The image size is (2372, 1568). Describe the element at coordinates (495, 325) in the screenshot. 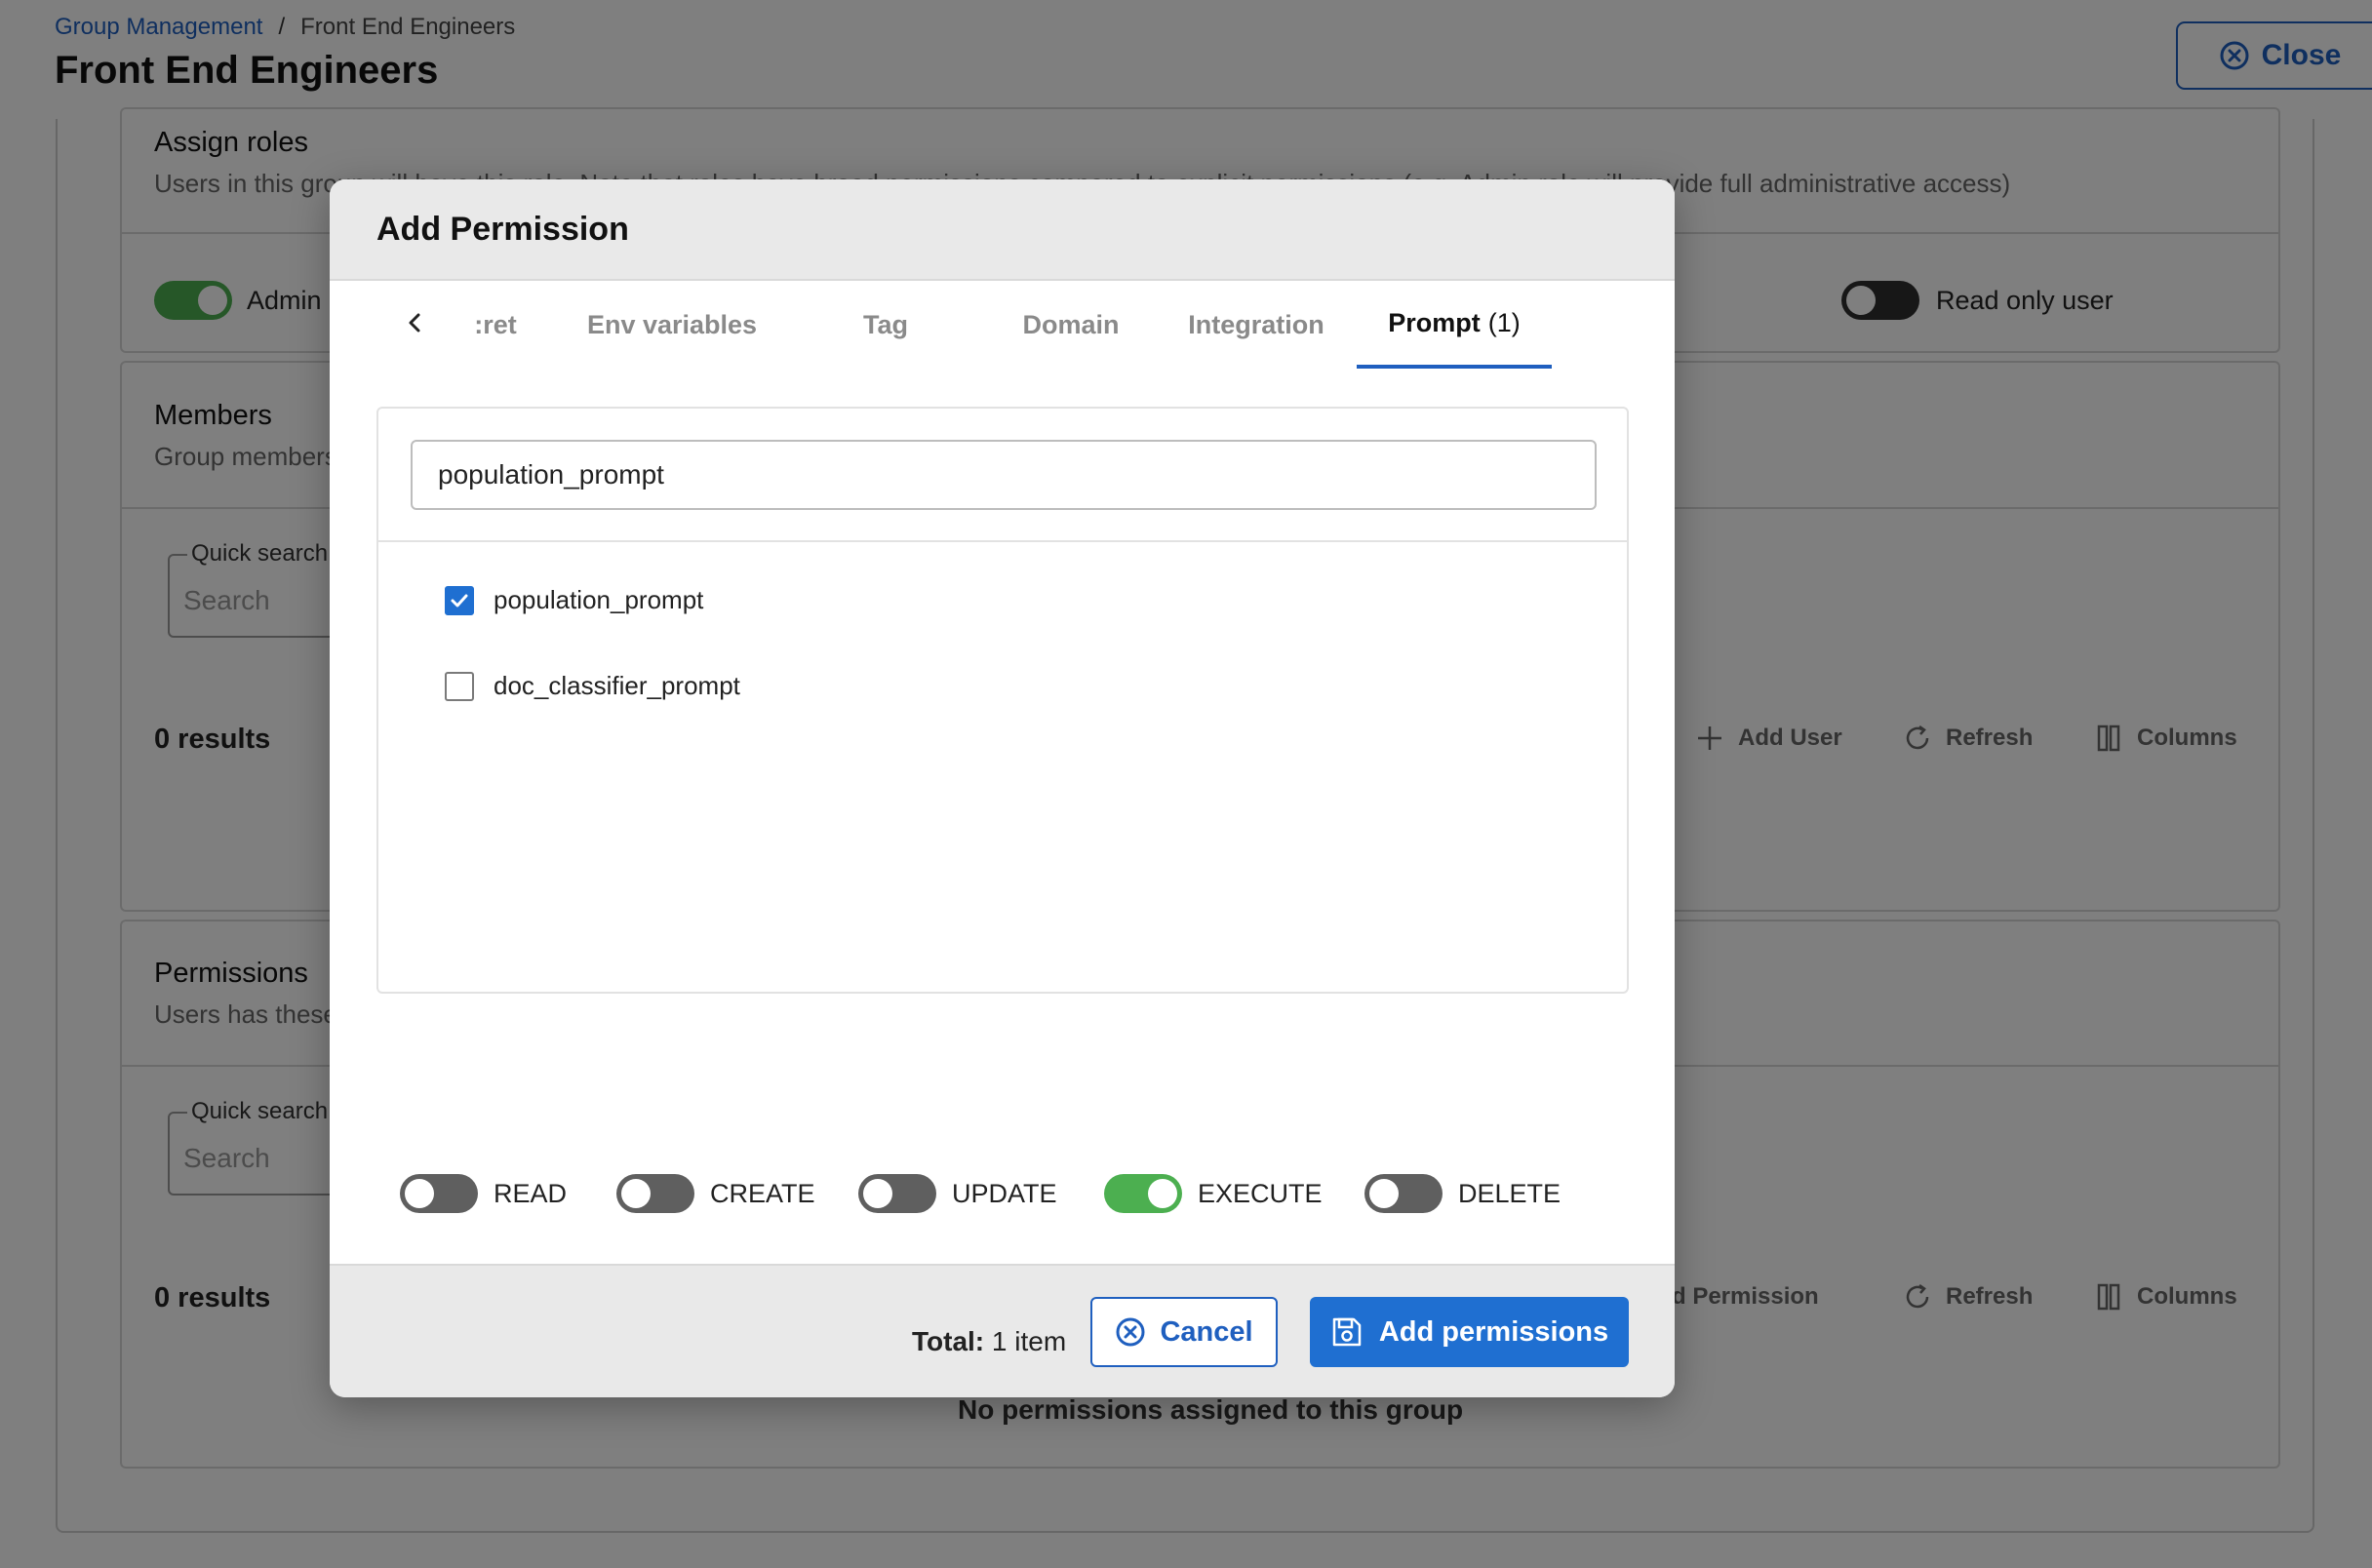

I see `tab-secret: :ret` at that location.